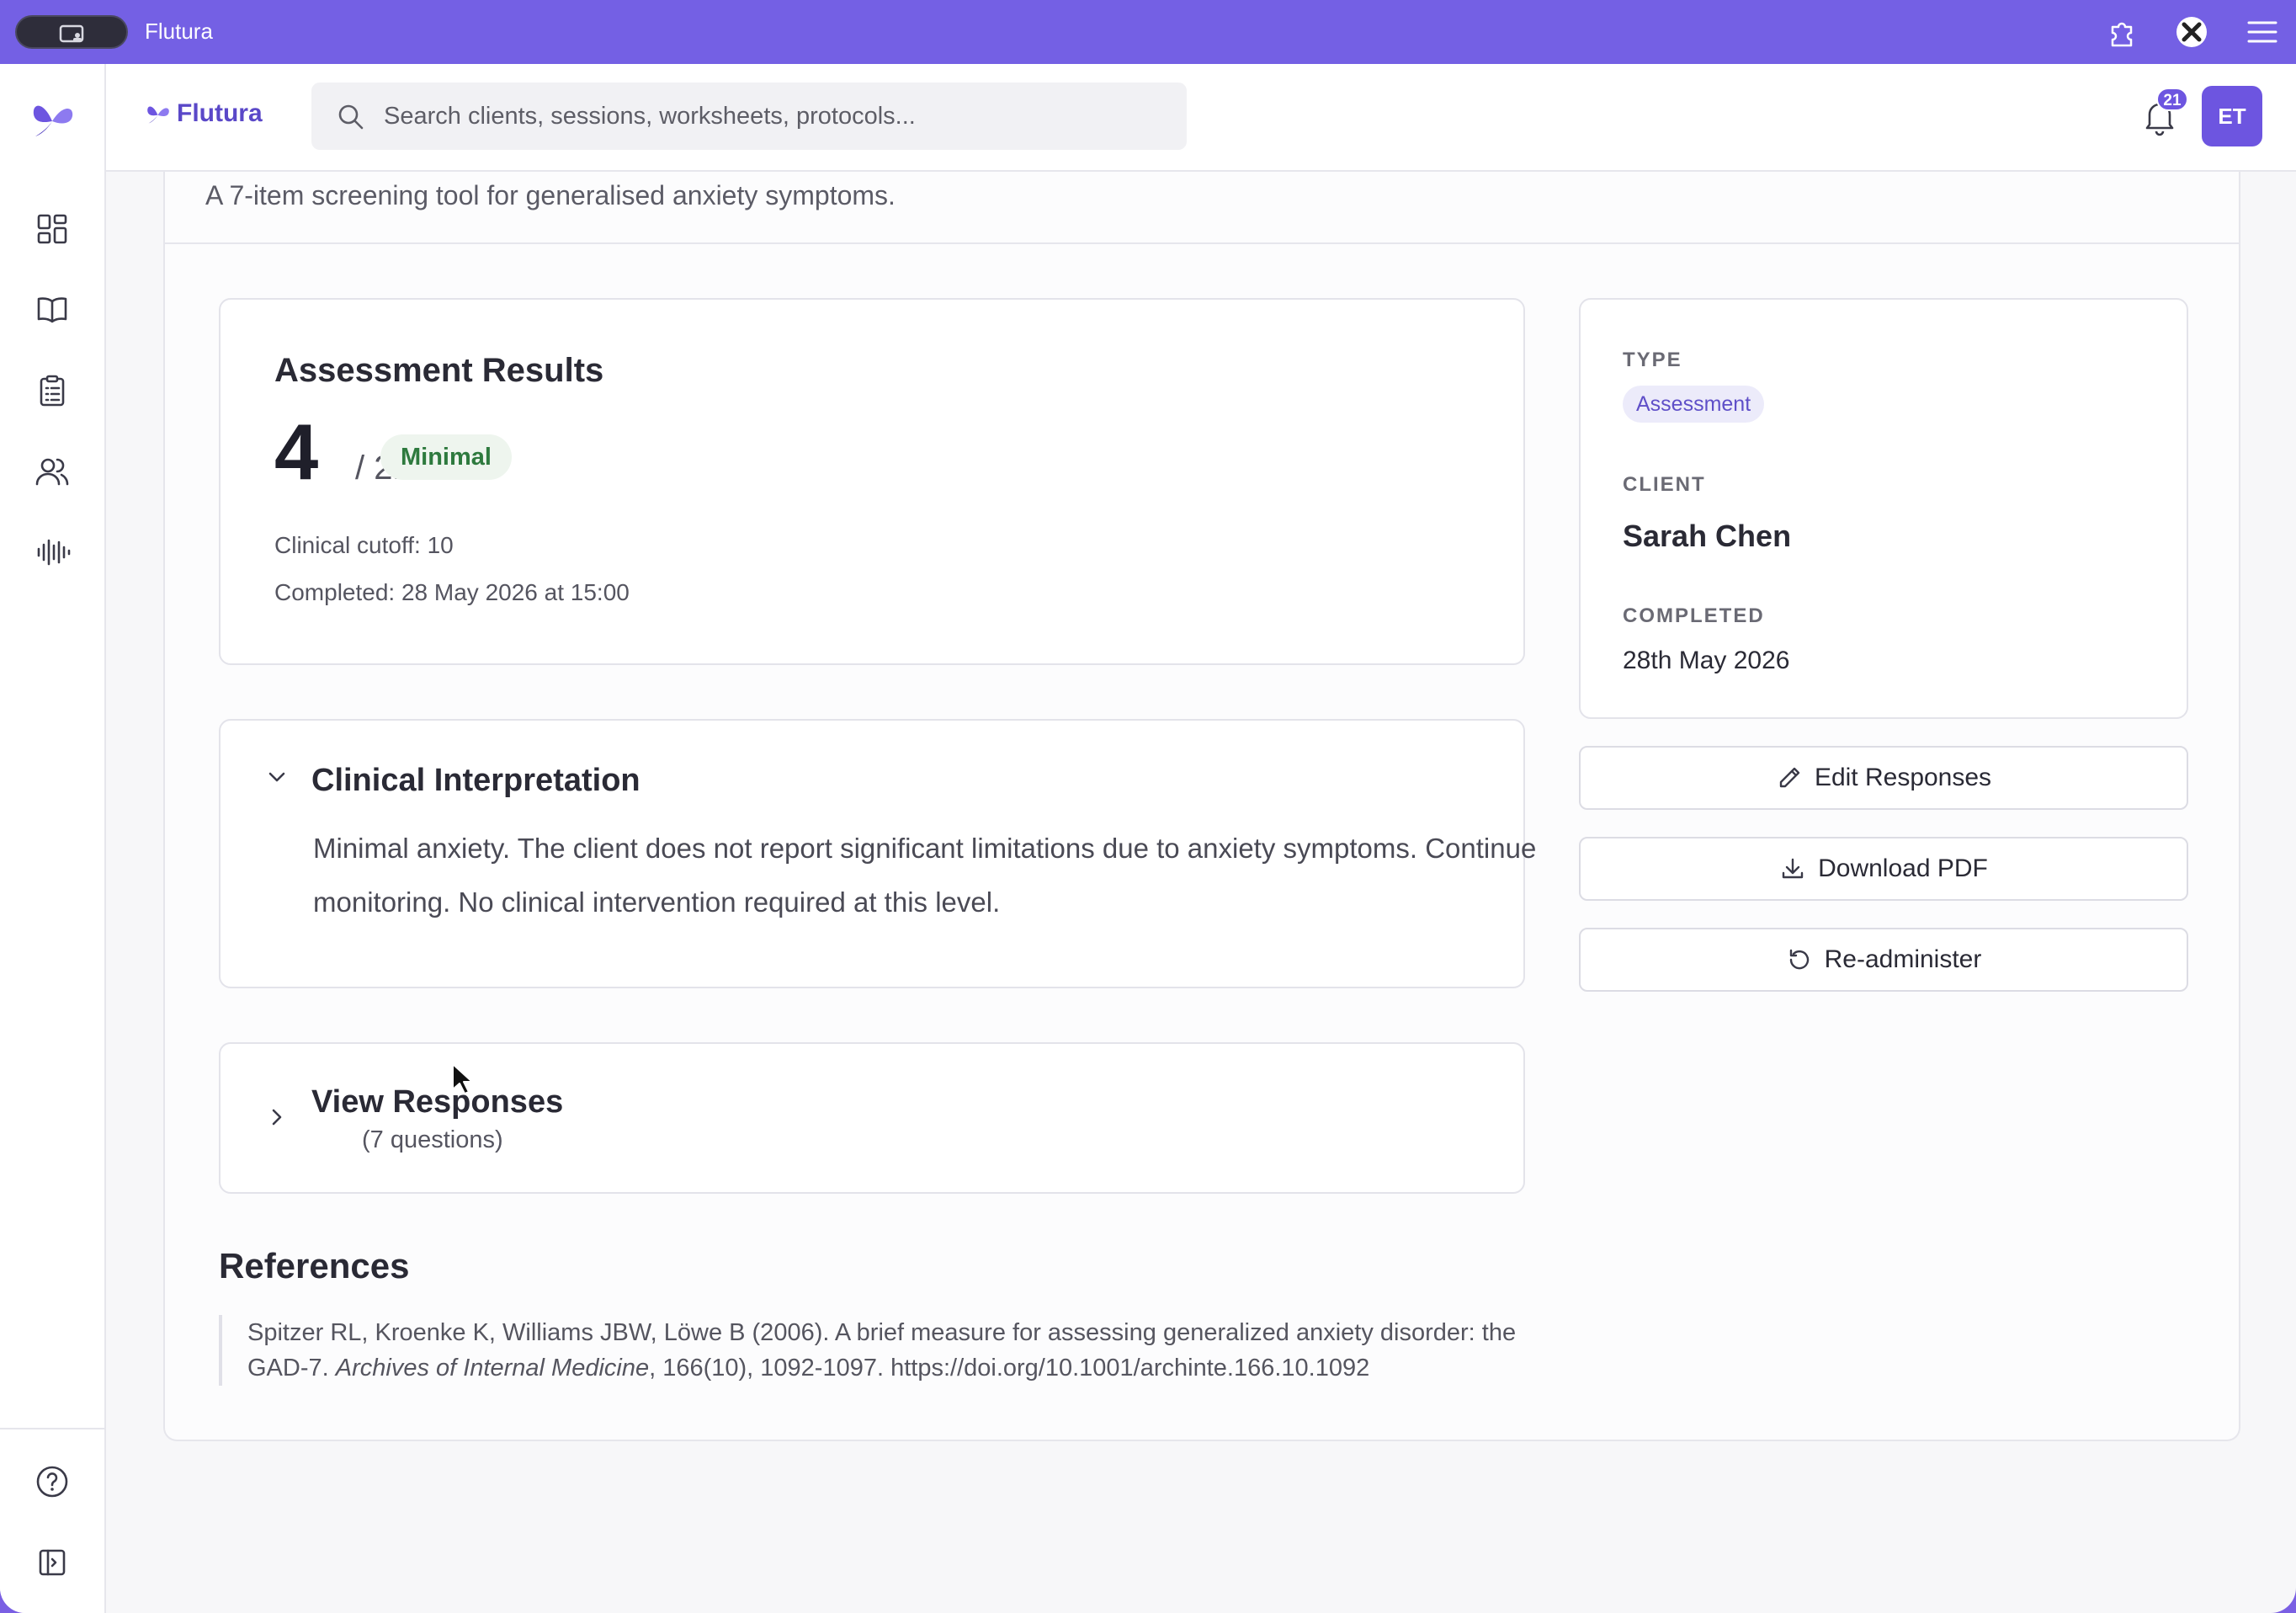 The width and height of the screenshot is (2296, 1613). What do you see at coordinates (2262, 32) in the screenshot?
I see `menu-icon` at bounding box center [2262, 32].